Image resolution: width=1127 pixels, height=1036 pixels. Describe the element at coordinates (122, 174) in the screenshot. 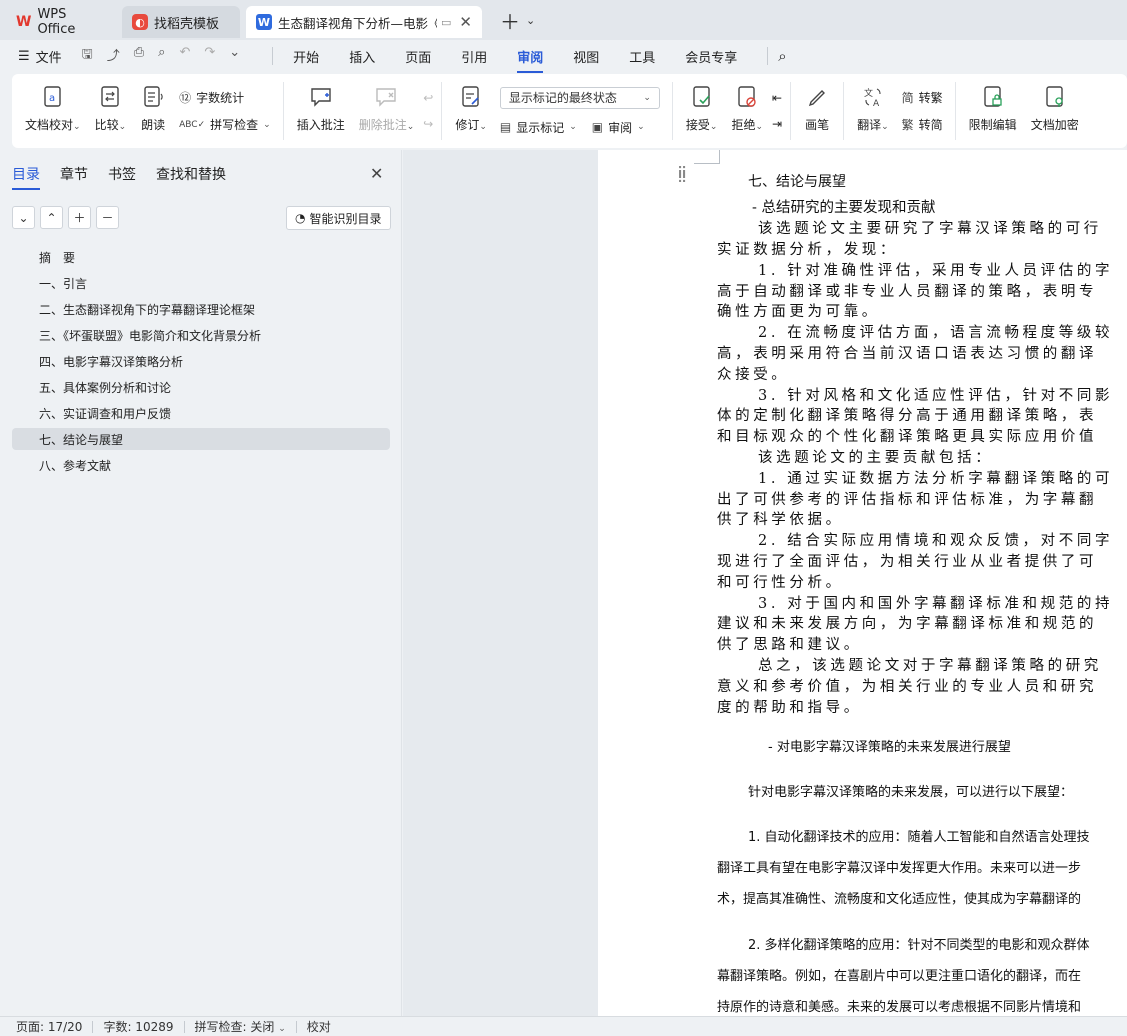

I see `tab-bookmarks: 书签` at that location.